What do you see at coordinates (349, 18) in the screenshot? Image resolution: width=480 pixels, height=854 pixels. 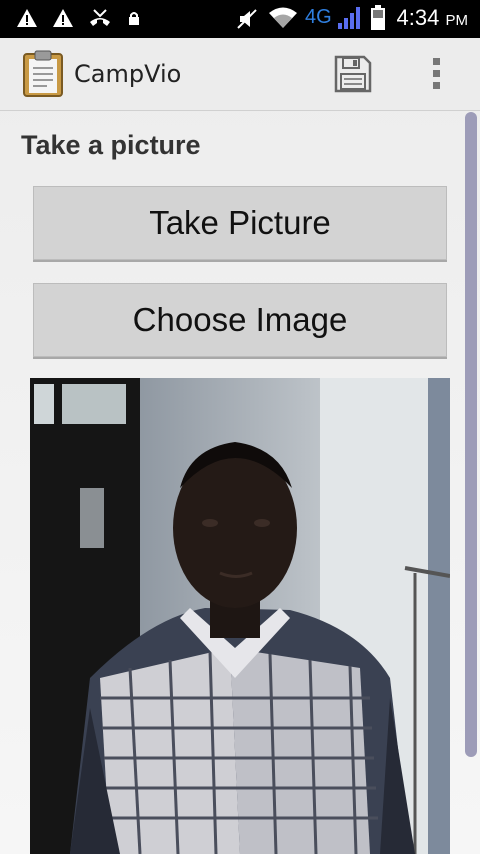 I see `signal-icon` at bounding box center [349, 18].